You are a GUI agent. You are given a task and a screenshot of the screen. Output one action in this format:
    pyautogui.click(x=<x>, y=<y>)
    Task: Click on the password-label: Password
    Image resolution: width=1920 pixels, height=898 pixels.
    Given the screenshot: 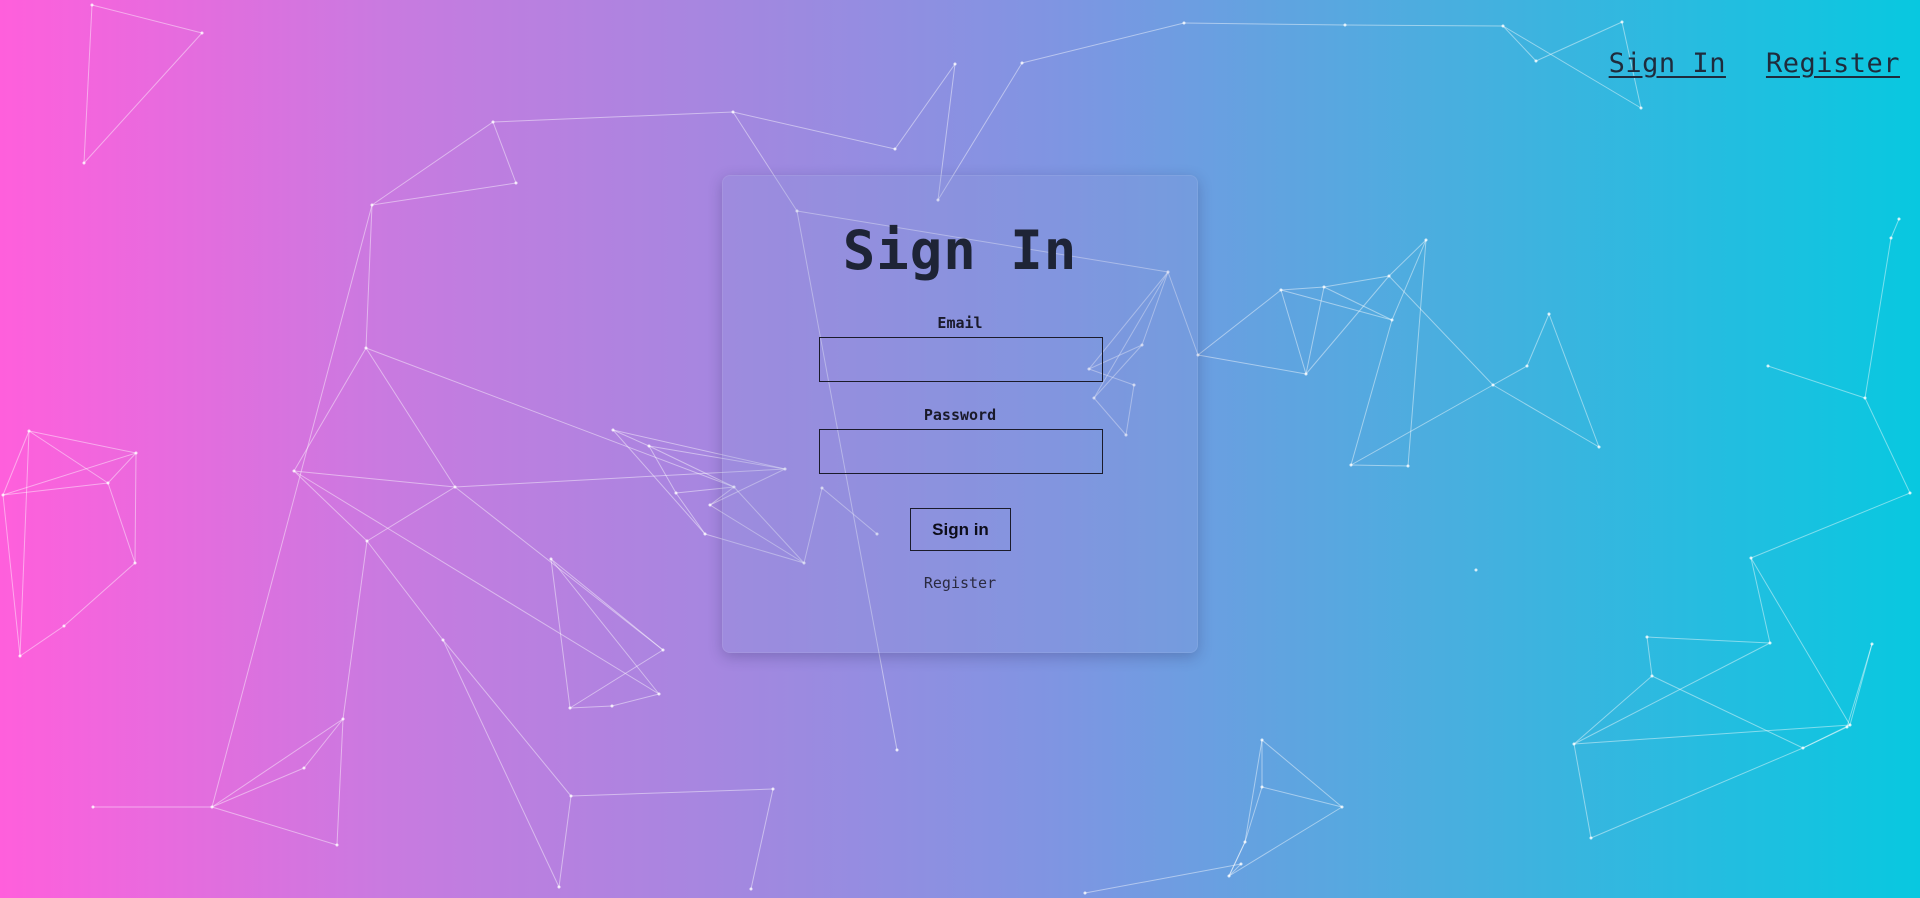 What is the action you would take?
    pyautogui.click(x=960, y=415)
    